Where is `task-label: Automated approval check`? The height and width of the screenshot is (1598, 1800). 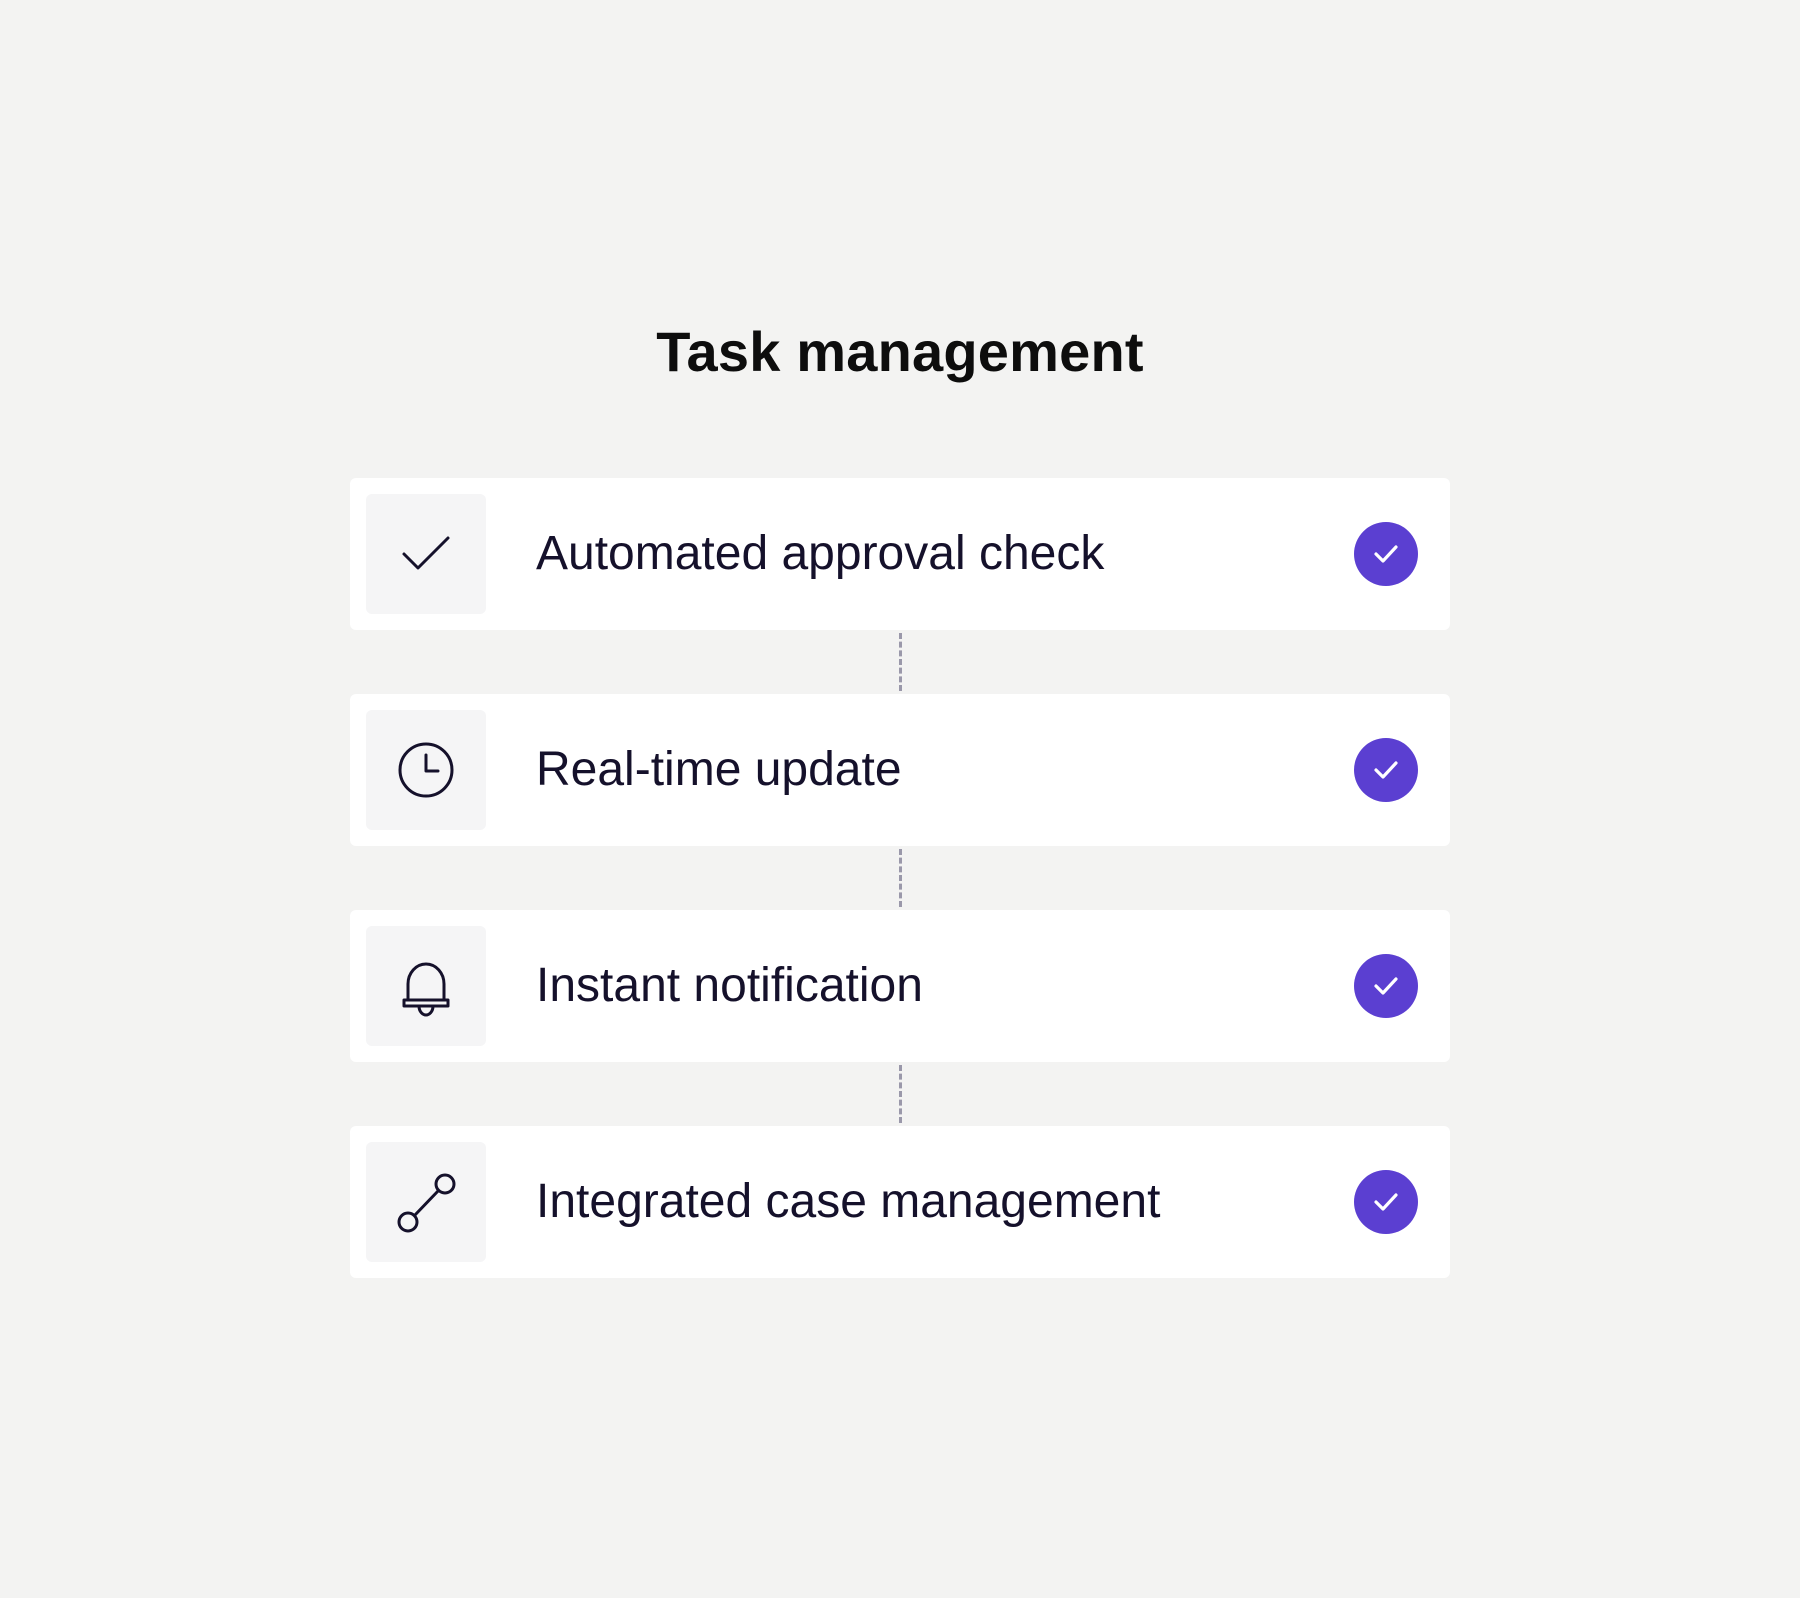 task-label: Automated approval check is located at coordinates (820, 553).